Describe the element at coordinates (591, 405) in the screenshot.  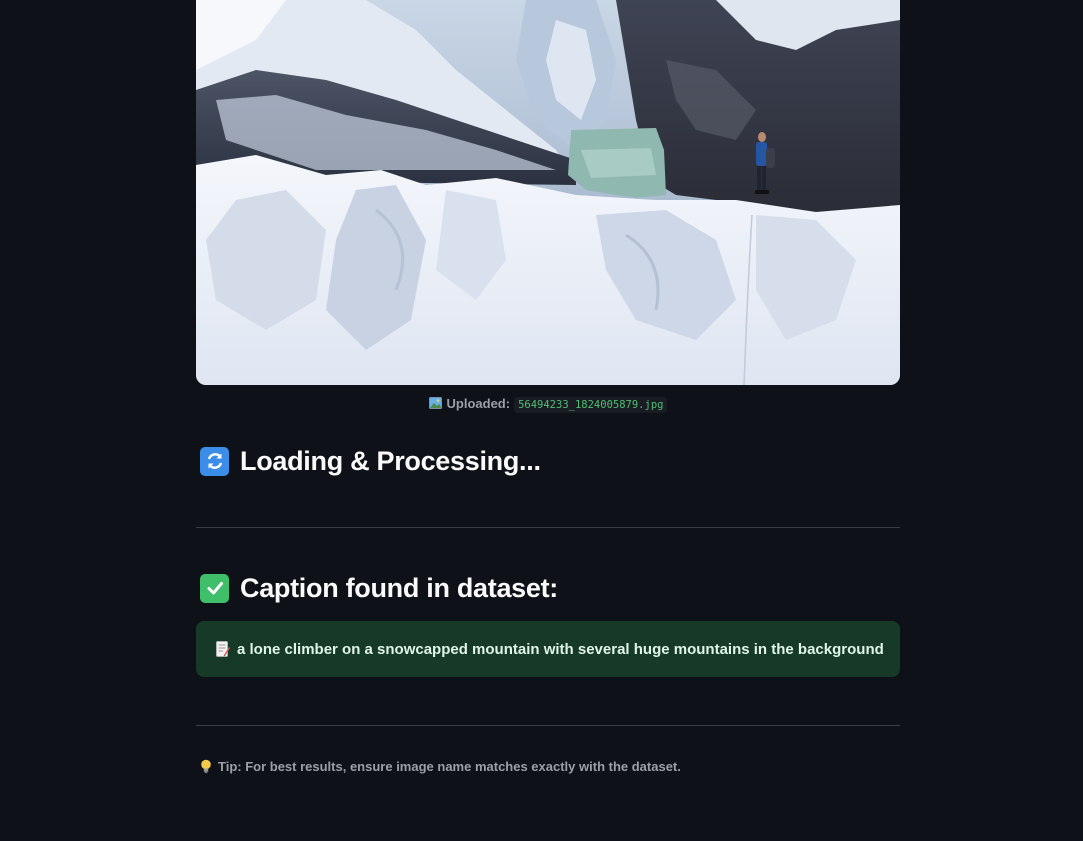
I see `upload-filename: 56494233_1824005879.jpg` at that location.